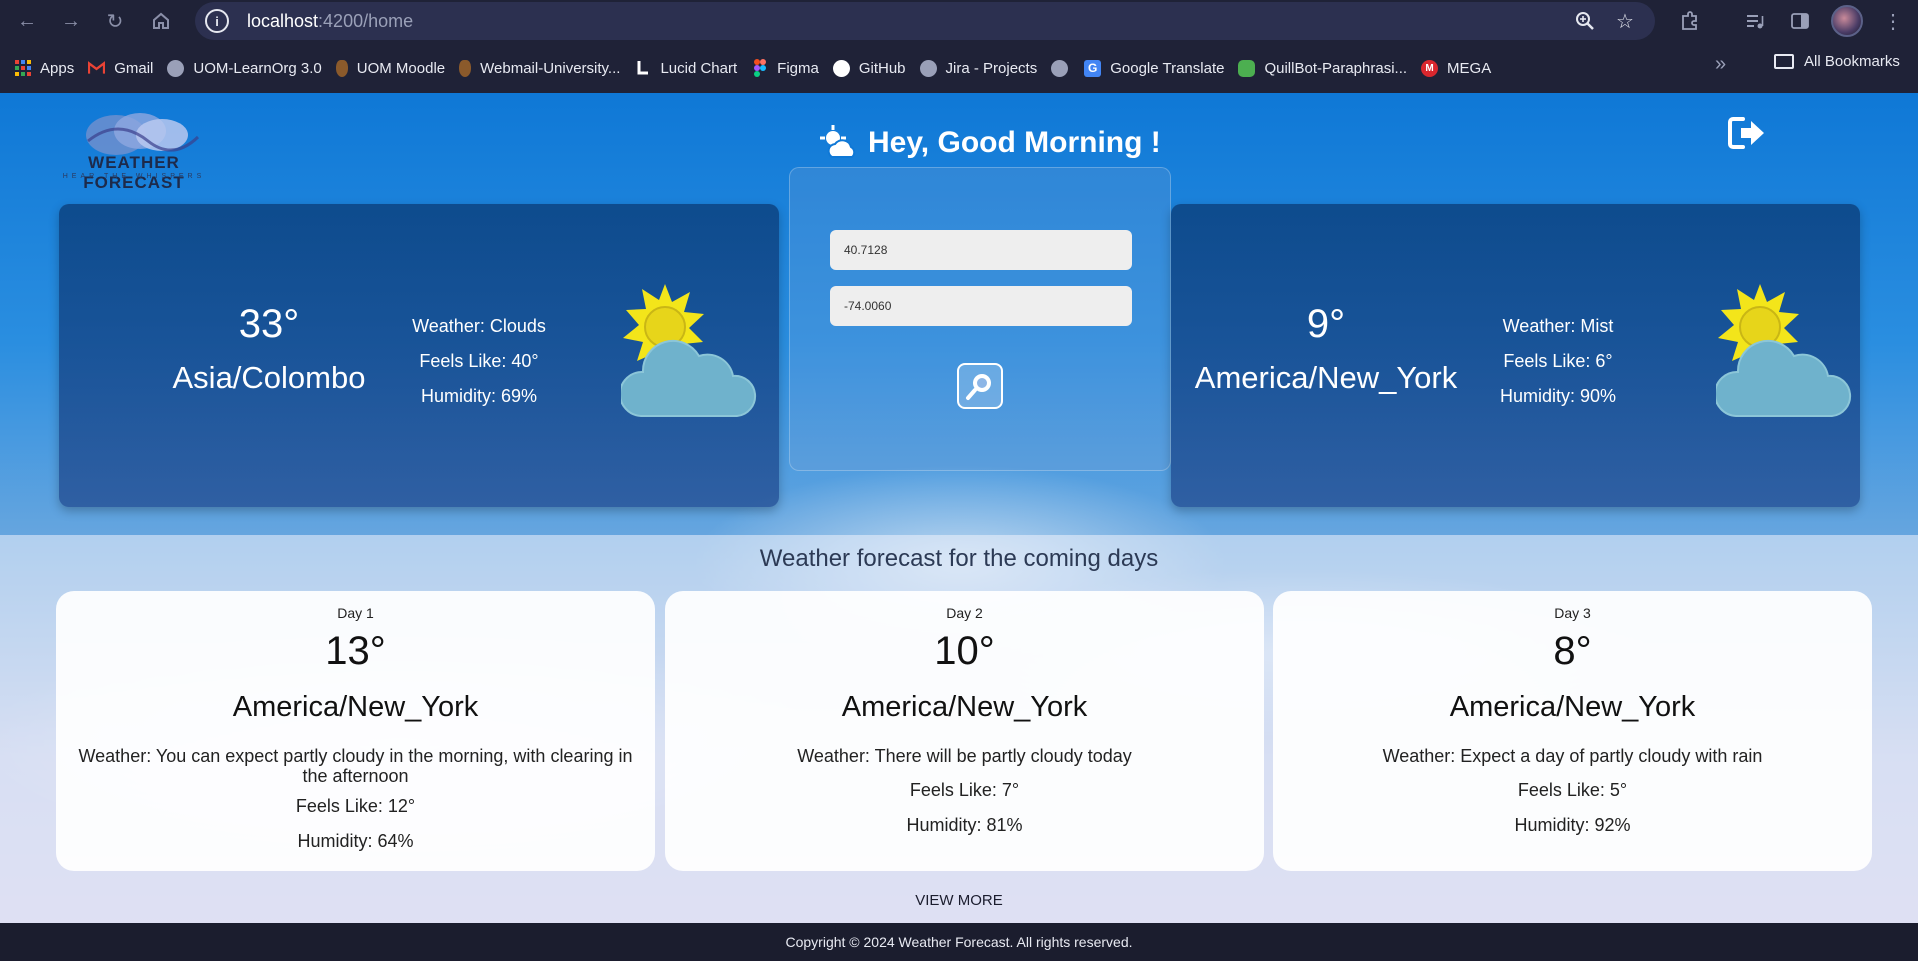 Image resolution: width=1918 pixels, height=961 pixels. I want to click on bookmark-lucid-chart: Lucid Chart, so click(685, 68).